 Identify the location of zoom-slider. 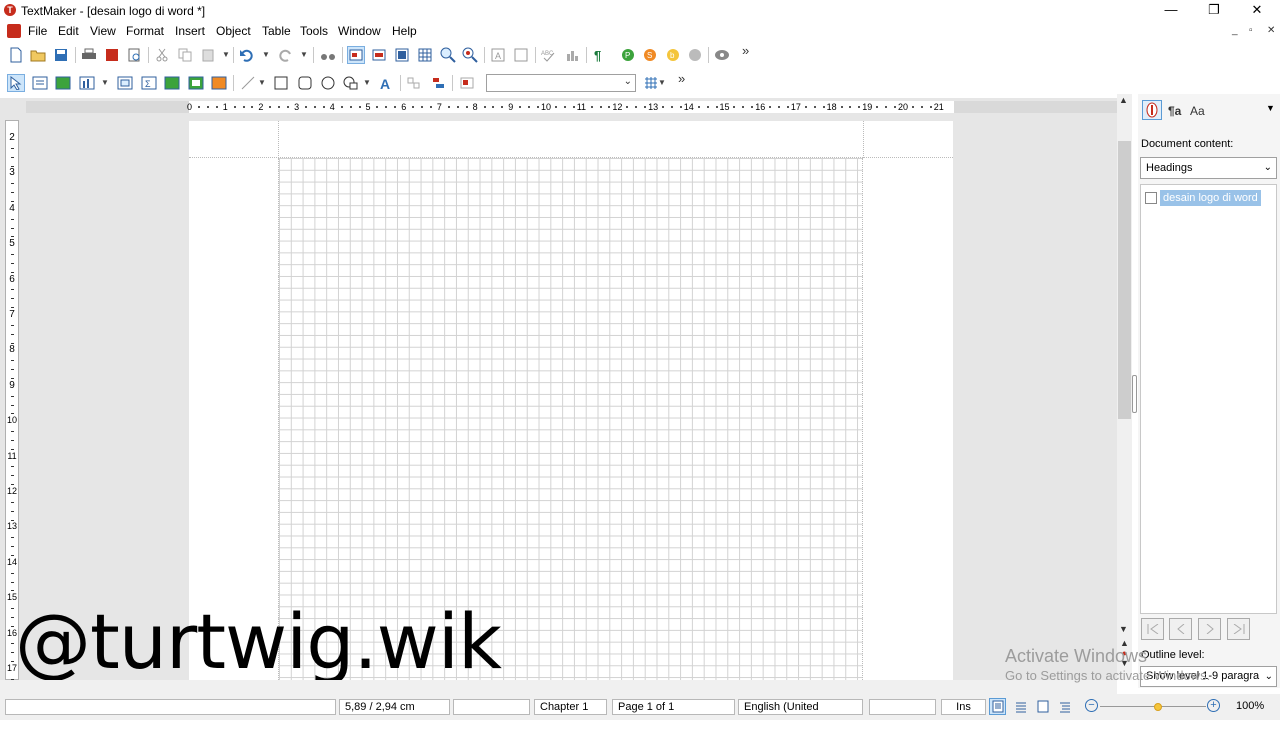
(1153, 706).